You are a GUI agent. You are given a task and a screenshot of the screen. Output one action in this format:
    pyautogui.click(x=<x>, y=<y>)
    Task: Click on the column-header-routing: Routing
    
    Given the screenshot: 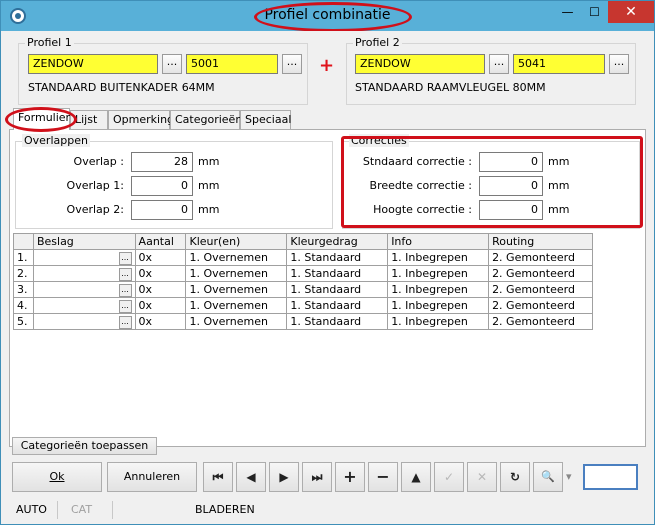 What is the action you would take?
    pyautogui.click(x=540, y=241)
    